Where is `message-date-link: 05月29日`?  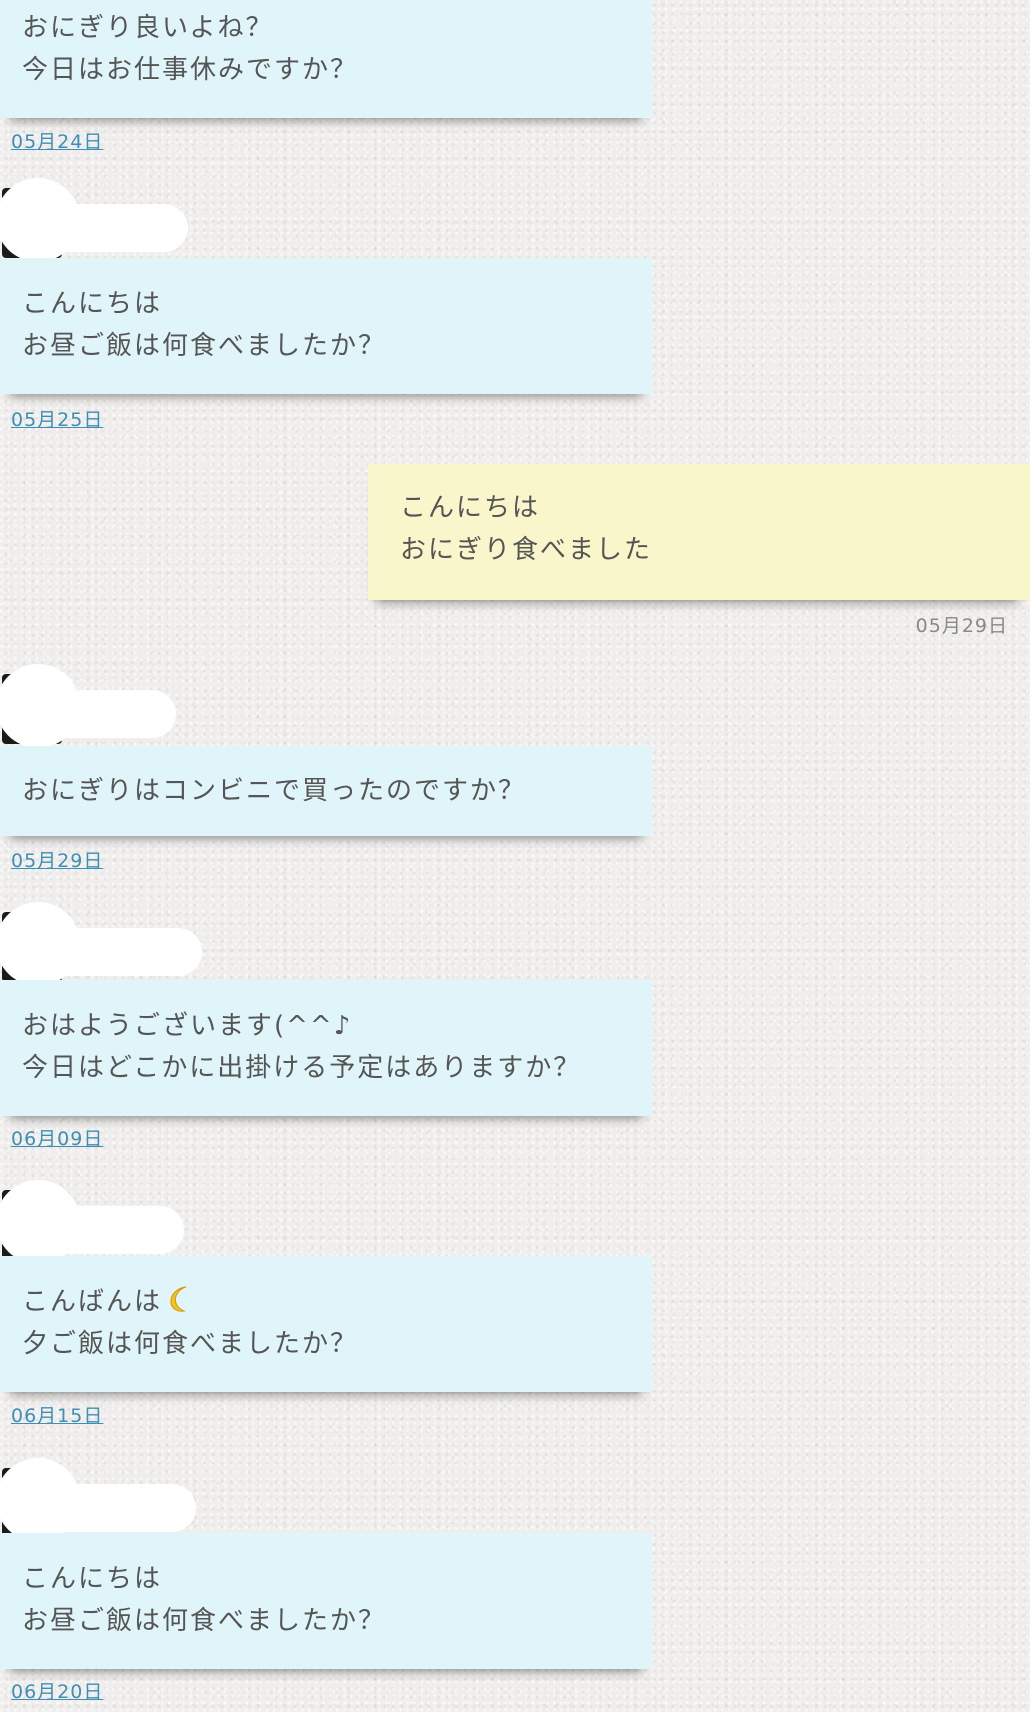 message-date-link: 05月29日 is located at coordinates (57, 861).